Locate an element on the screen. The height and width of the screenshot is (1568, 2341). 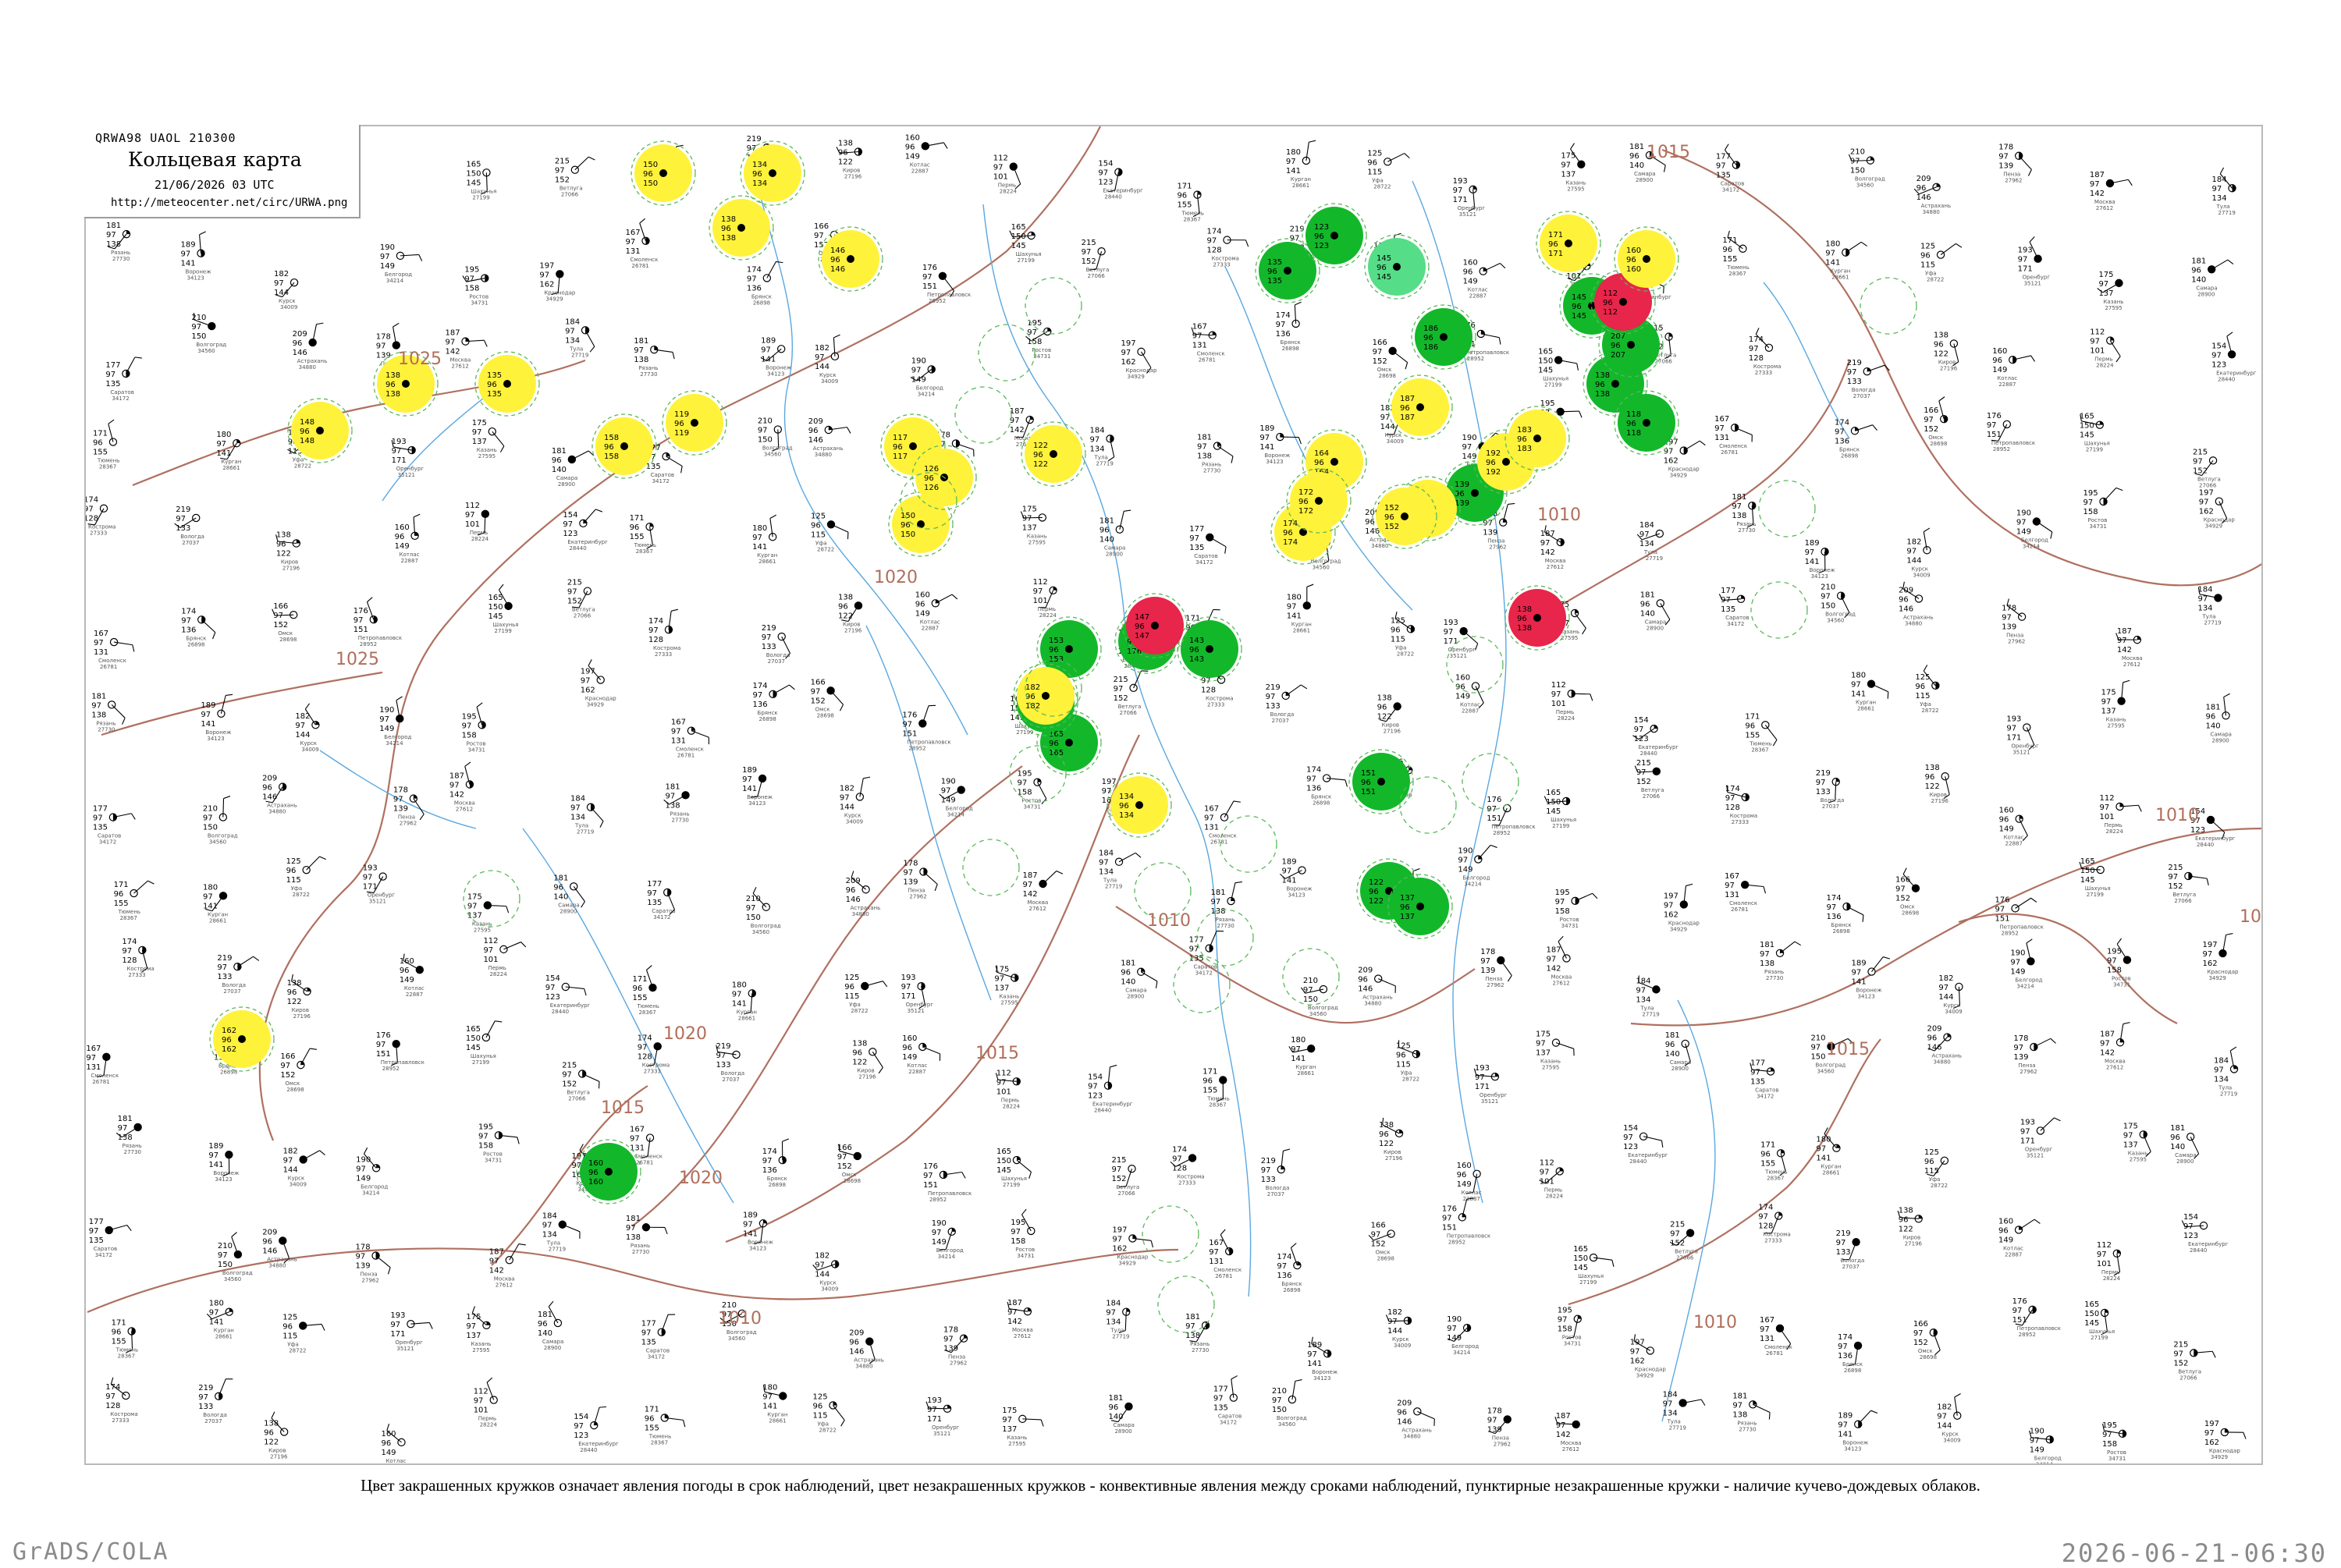
station-plot: 18097141Курган28661 is located at coordinates (1828, 1151).